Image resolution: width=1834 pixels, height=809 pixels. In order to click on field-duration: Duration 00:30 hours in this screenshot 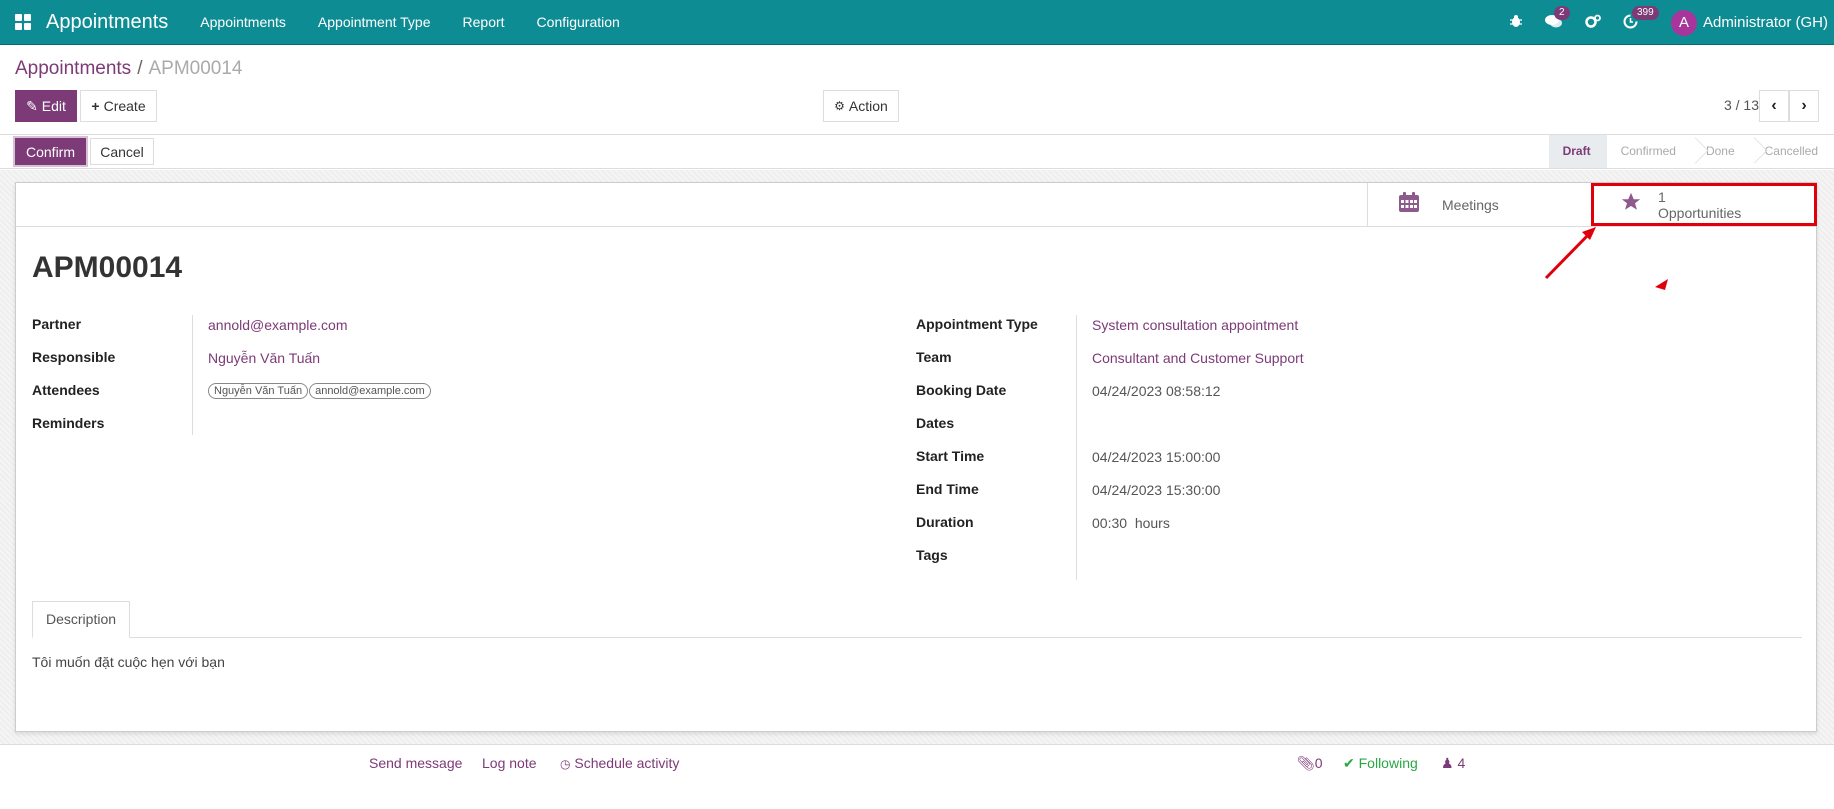, I will do `click(1110, 526)`.